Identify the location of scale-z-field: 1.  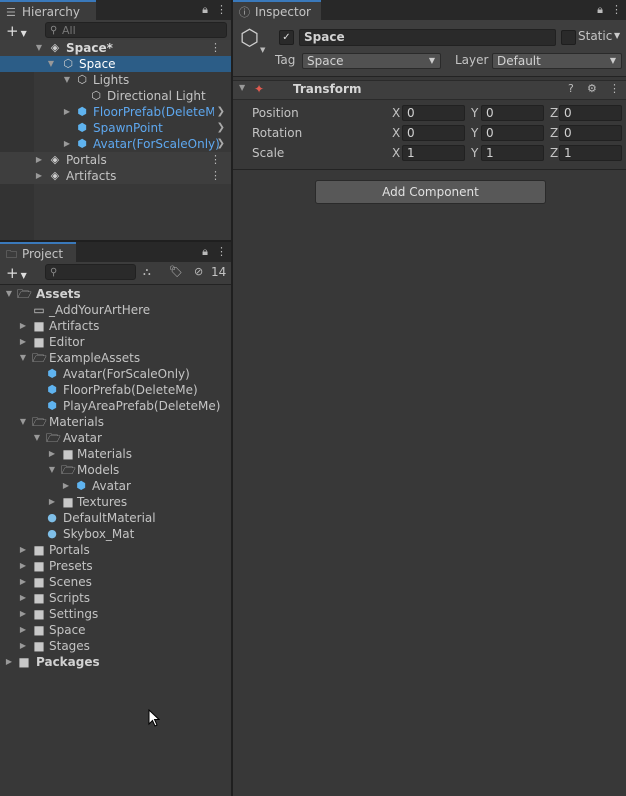
(590, 153).